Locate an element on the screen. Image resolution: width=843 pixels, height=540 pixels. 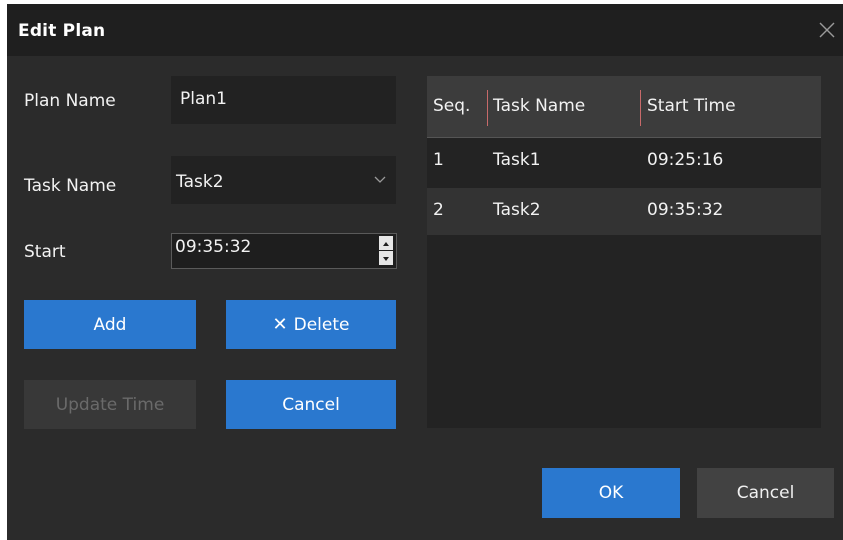
column-header-task-name: Task Name is located at coordinates (539, 106).